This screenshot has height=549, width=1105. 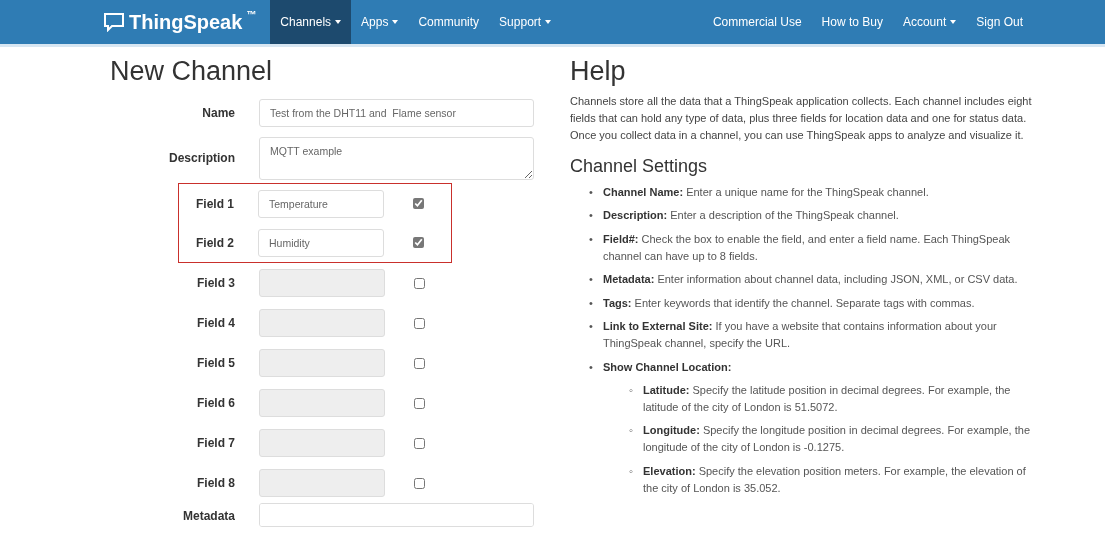 What do you see at coordinates (837, 439) in the screenshot?
I see `help-item-text: Longitude: Specify the longitude position in decimal degrees. For example, the longitude of the city of London is -0.1275.` at bounding box center [837, 439].